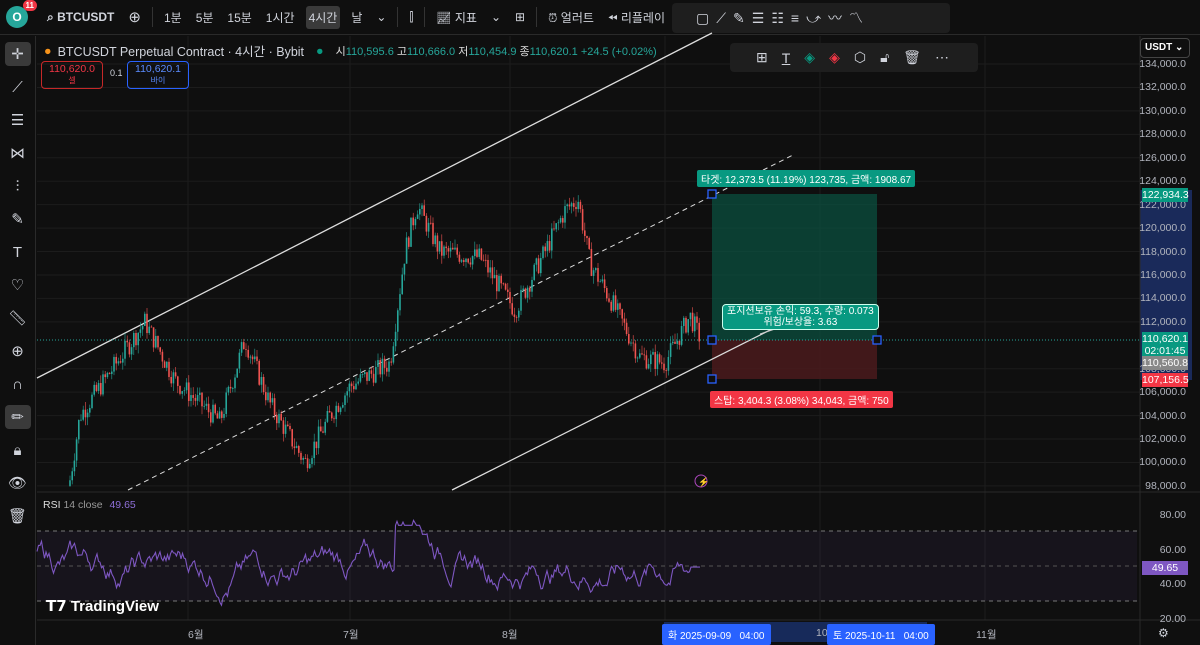 This screenshot has height=645, width=1200. What do you see at coordinates (942, 57) in the screenshot?
I see `more-icon: ⋯` at bounding box center [942, 57].